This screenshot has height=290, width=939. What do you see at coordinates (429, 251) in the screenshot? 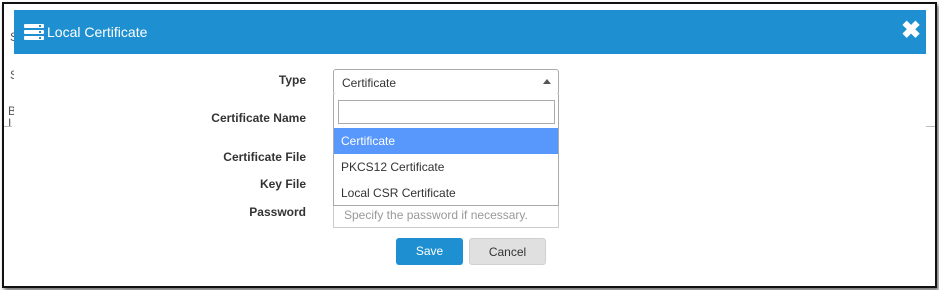
I see `save-button: Save` at bounding box center [429, 251].